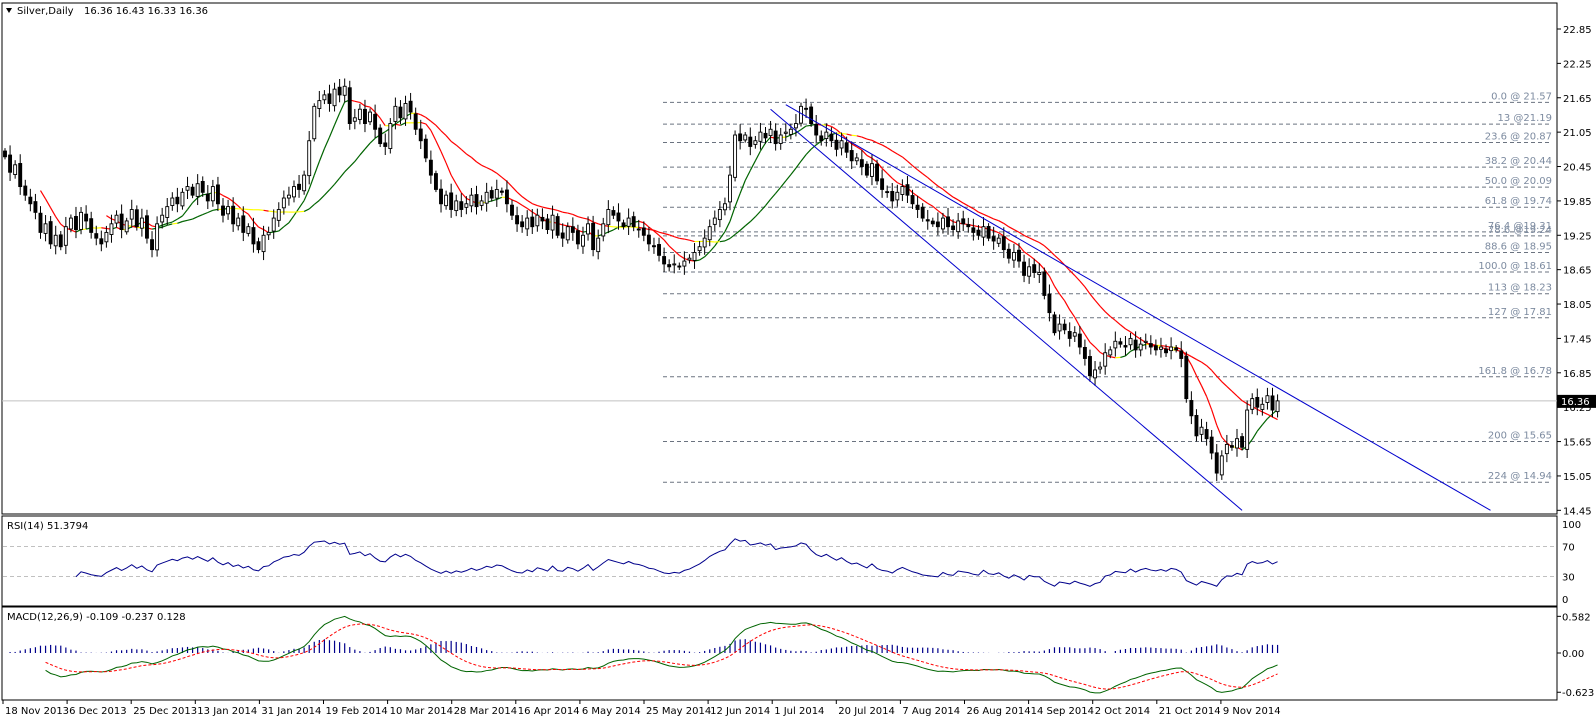 The image size is (1596, 718). Describe the element at coordinates (1518, 161) in the screenshot. I see `fib-level-label: 38.2 @ 20.44` at that location.